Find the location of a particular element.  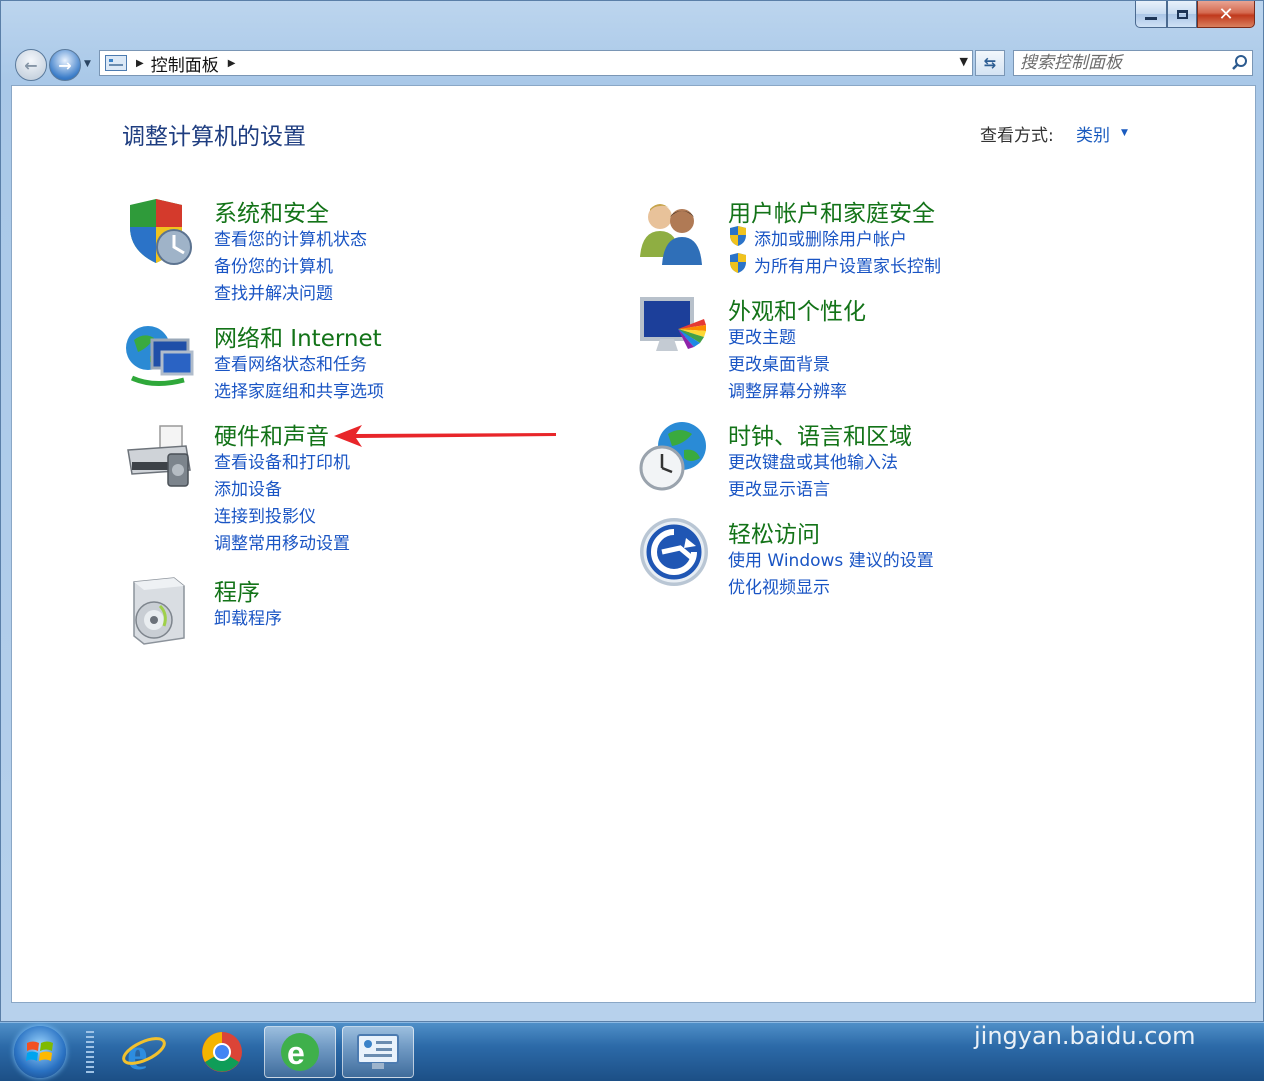

close-icon: ✕ is located at coordinates (1226, 14).